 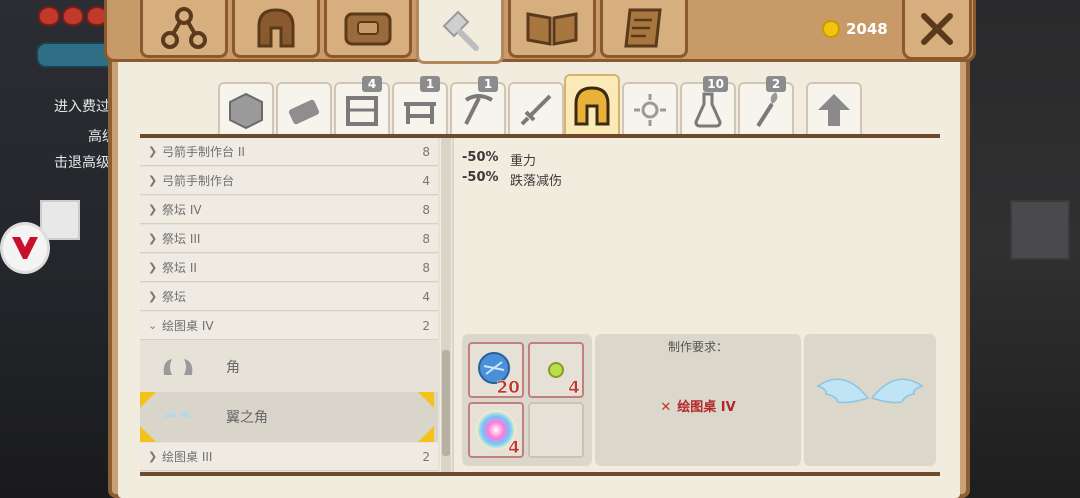 I want to click on category-tab-torches: 2, so click(x=766, y=106).